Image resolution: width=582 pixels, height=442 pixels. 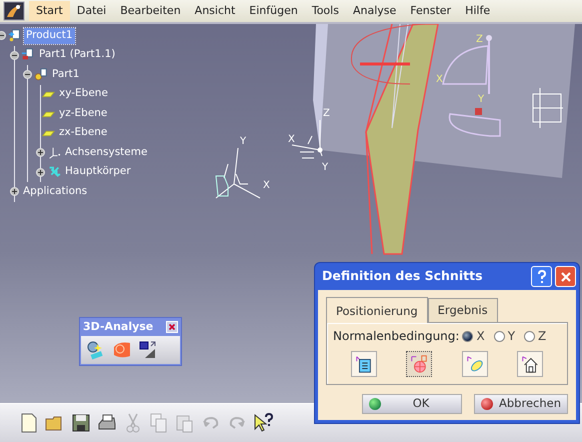 I want to click on menu-item: Tools, so click(x=325, y=11).